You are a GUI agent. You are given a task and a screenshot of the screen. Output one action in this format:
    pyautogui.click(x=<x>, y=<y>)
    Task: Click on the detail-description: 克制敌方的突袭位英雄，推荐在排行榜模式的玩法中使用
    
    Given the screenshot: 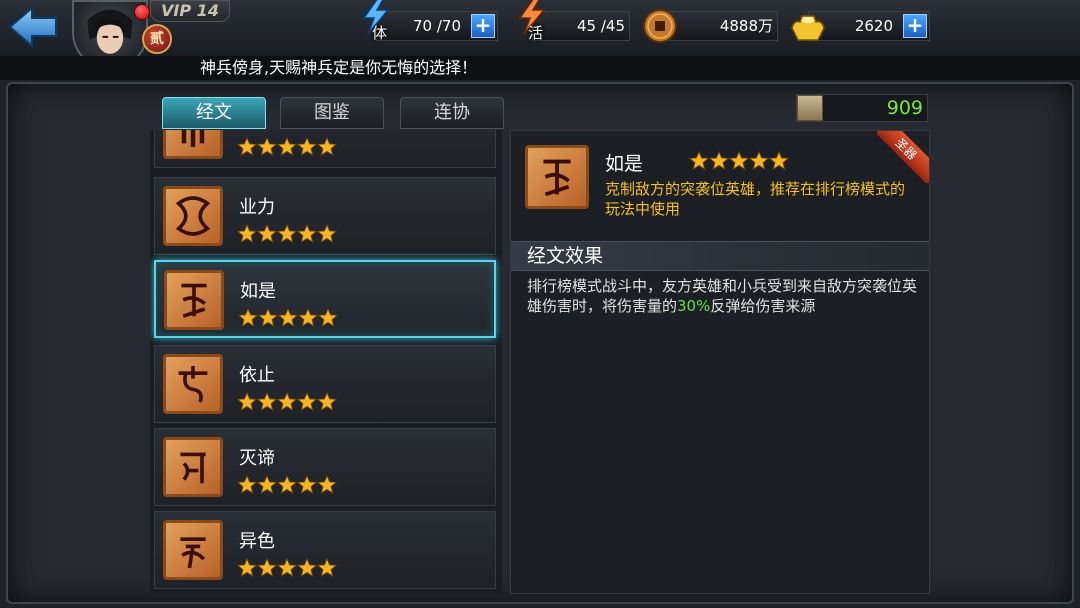 What is the action you would take?
    pyautogui.click(x=755, y=199)
    